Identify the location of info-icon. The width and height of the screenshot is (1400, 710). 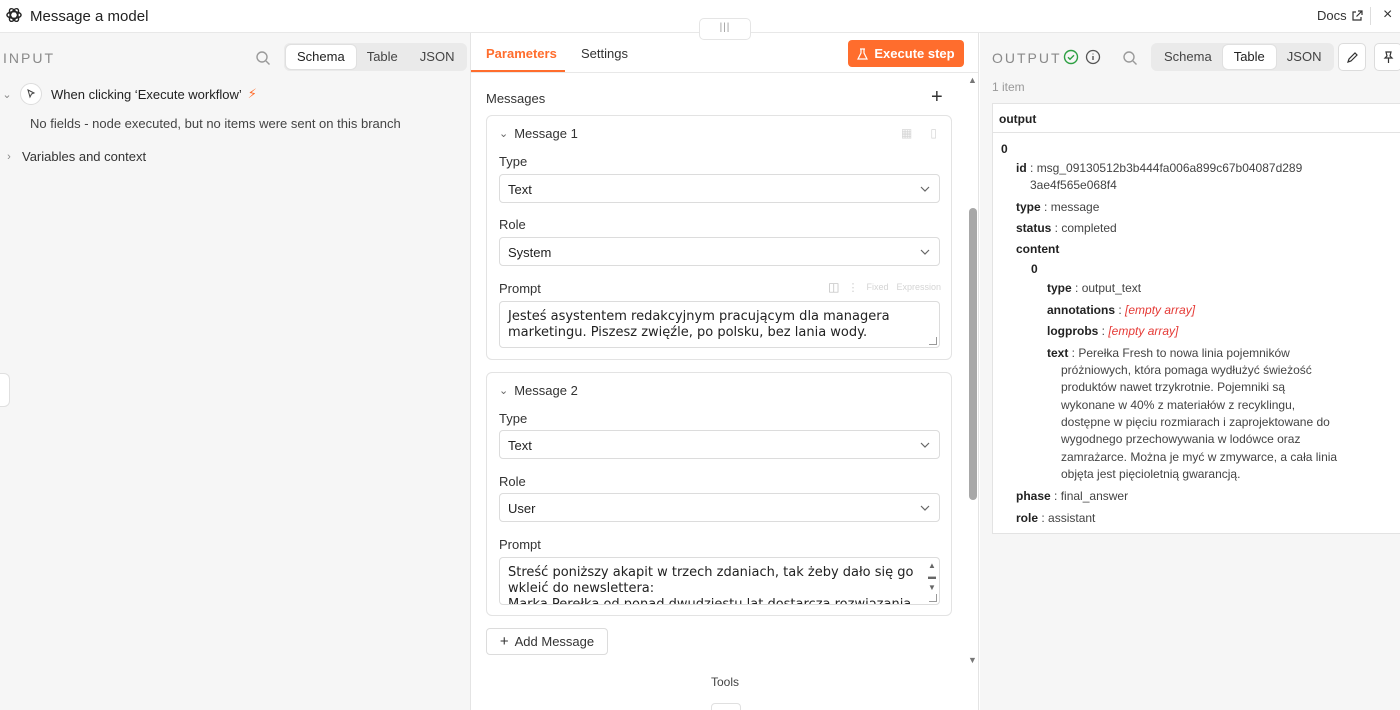
(1093, 57).